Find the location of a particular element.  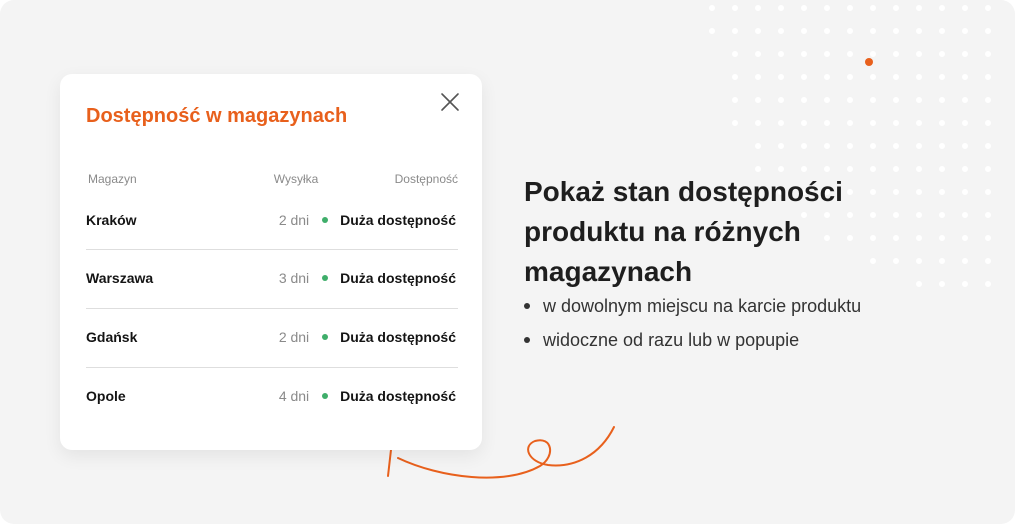

column-header-shipping: Wysyłka is located at coordinates (296, 179).